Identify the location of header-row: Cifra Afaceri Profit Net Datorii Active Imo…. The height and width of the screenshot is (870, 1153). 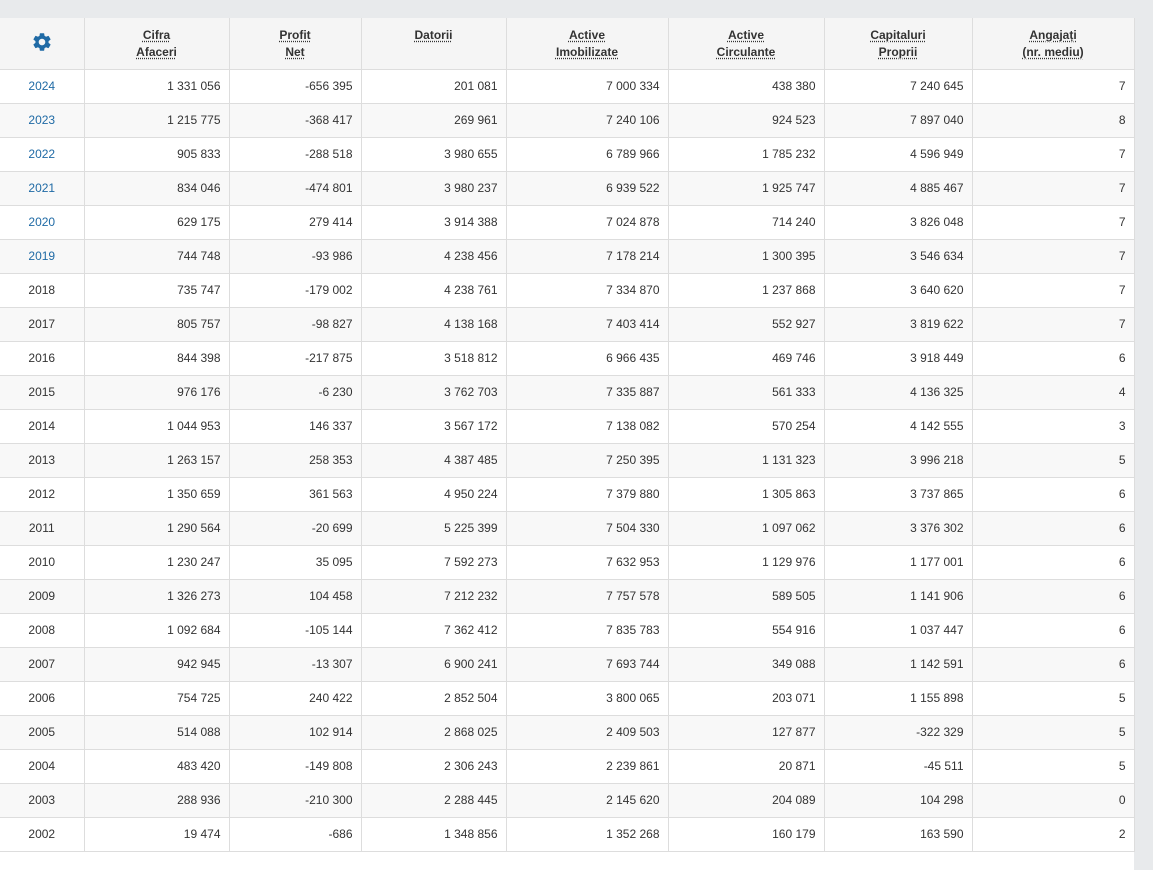
(567, 44).